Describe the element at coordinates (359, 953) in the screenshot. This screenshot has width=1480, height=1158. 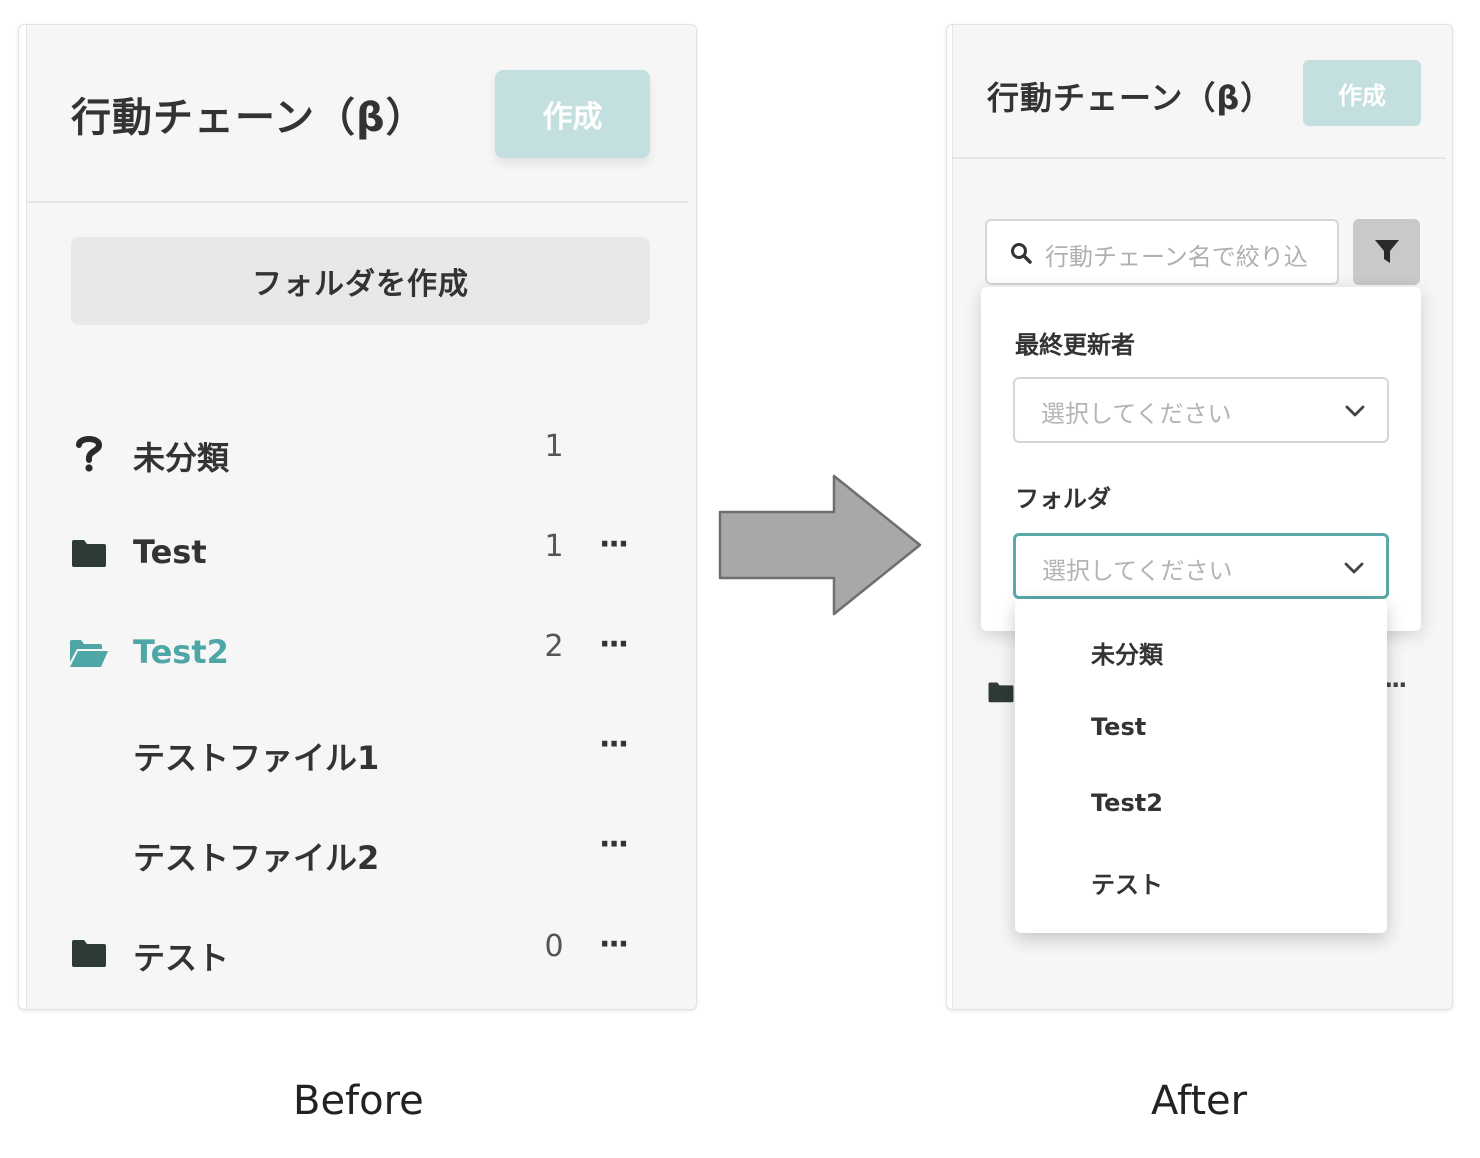
I see `list-item-folder-tesuto: テスト 0 ···` at that location.